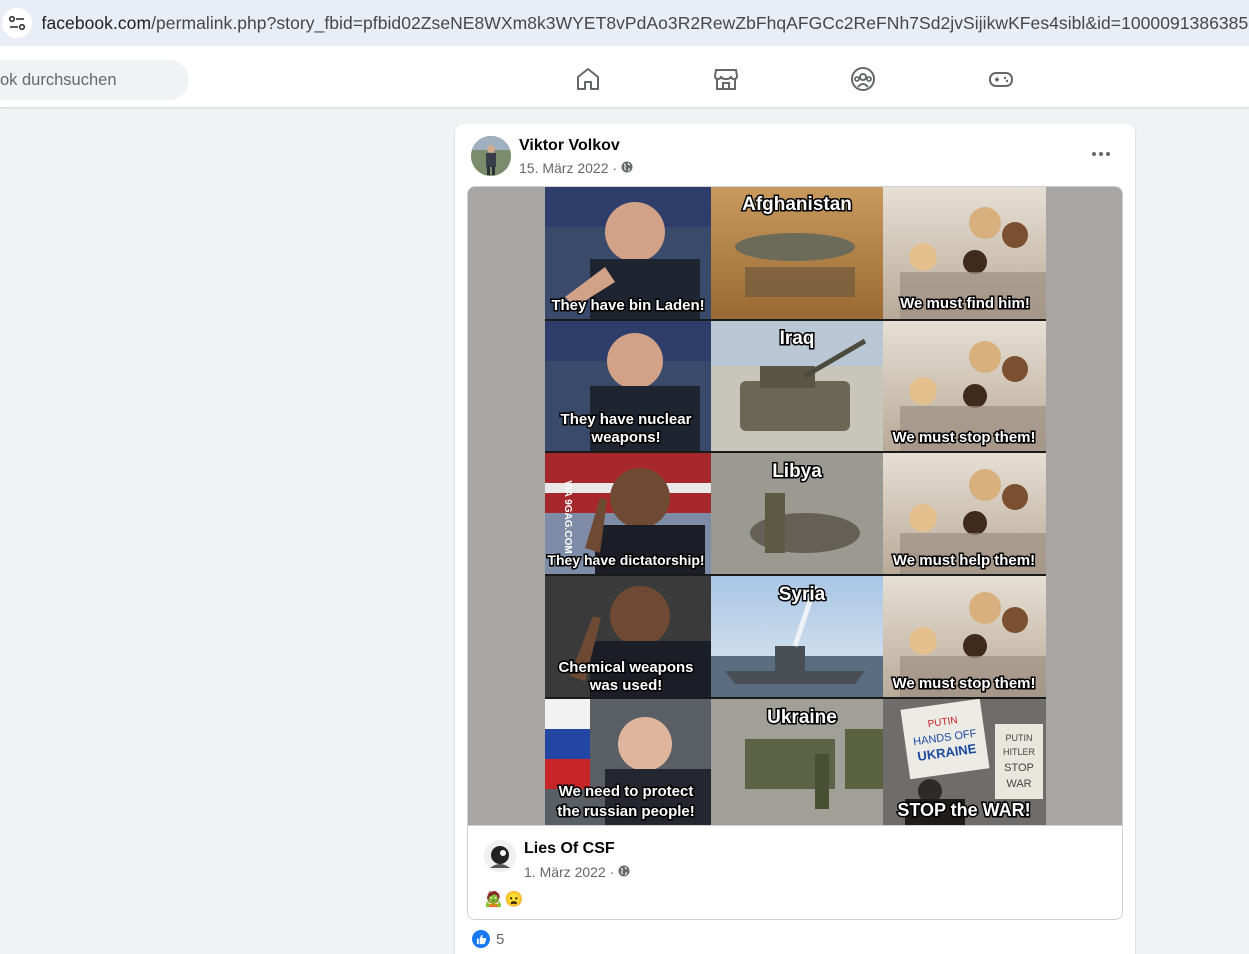  I want to click on caption-place-3: Libya, so click(797, 471).